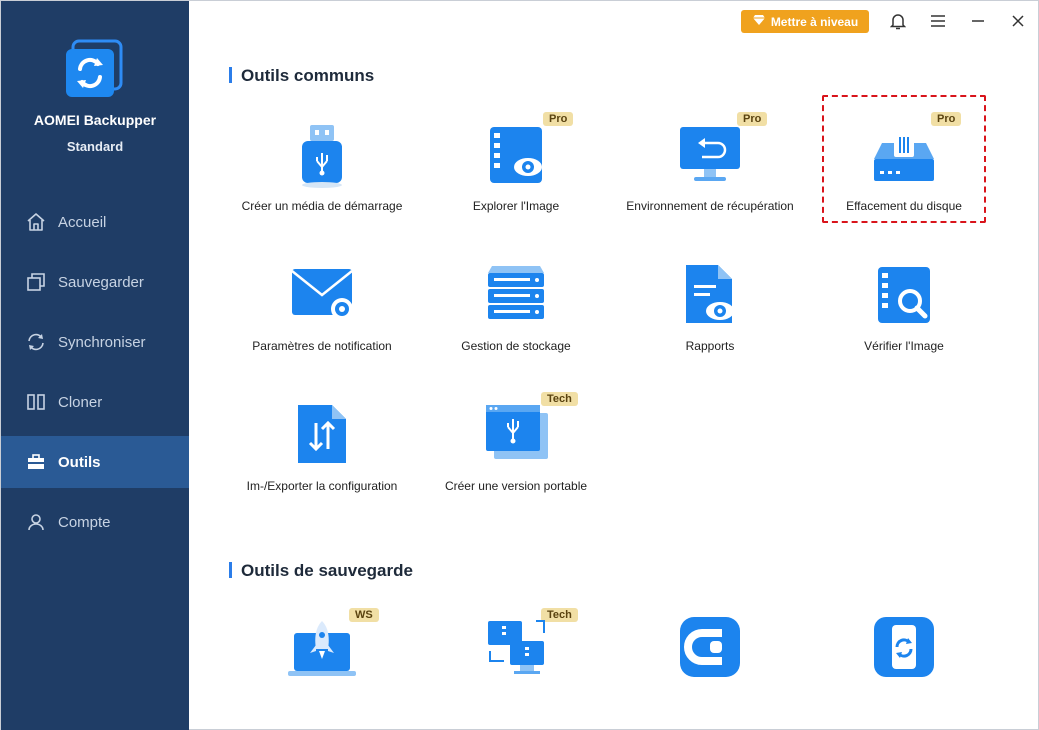  I want to click on sidebar-item-sauvegarder: Sauvegarder, so click(95, 282).